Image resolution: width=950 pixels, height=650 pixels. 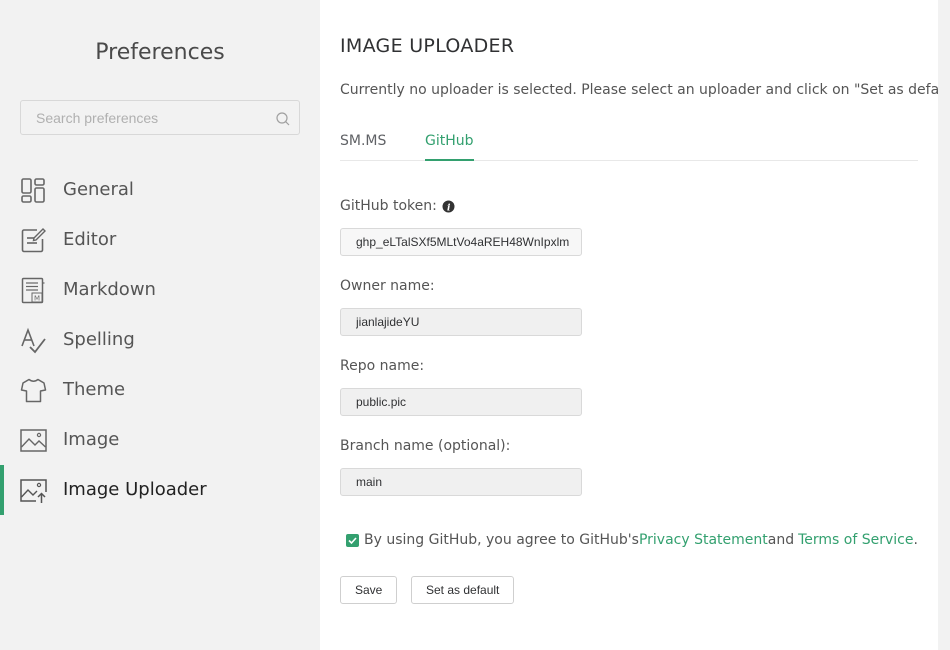 What do you see at coordinates (425, 446) in the screenshot?
I see `branch-name-label: Branch name (optional):` at bounding box center [425, 446].